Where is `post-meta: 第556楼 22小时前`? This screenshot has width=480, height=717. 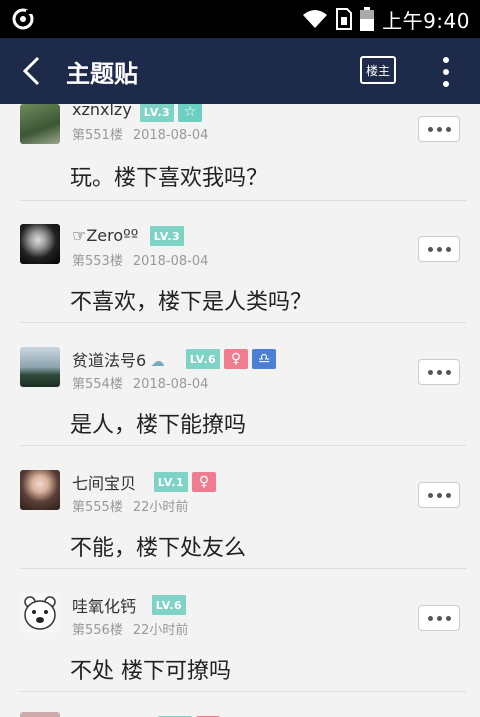
post-meta: 第556楼 22小时前 is located at coordinates (130, 628).